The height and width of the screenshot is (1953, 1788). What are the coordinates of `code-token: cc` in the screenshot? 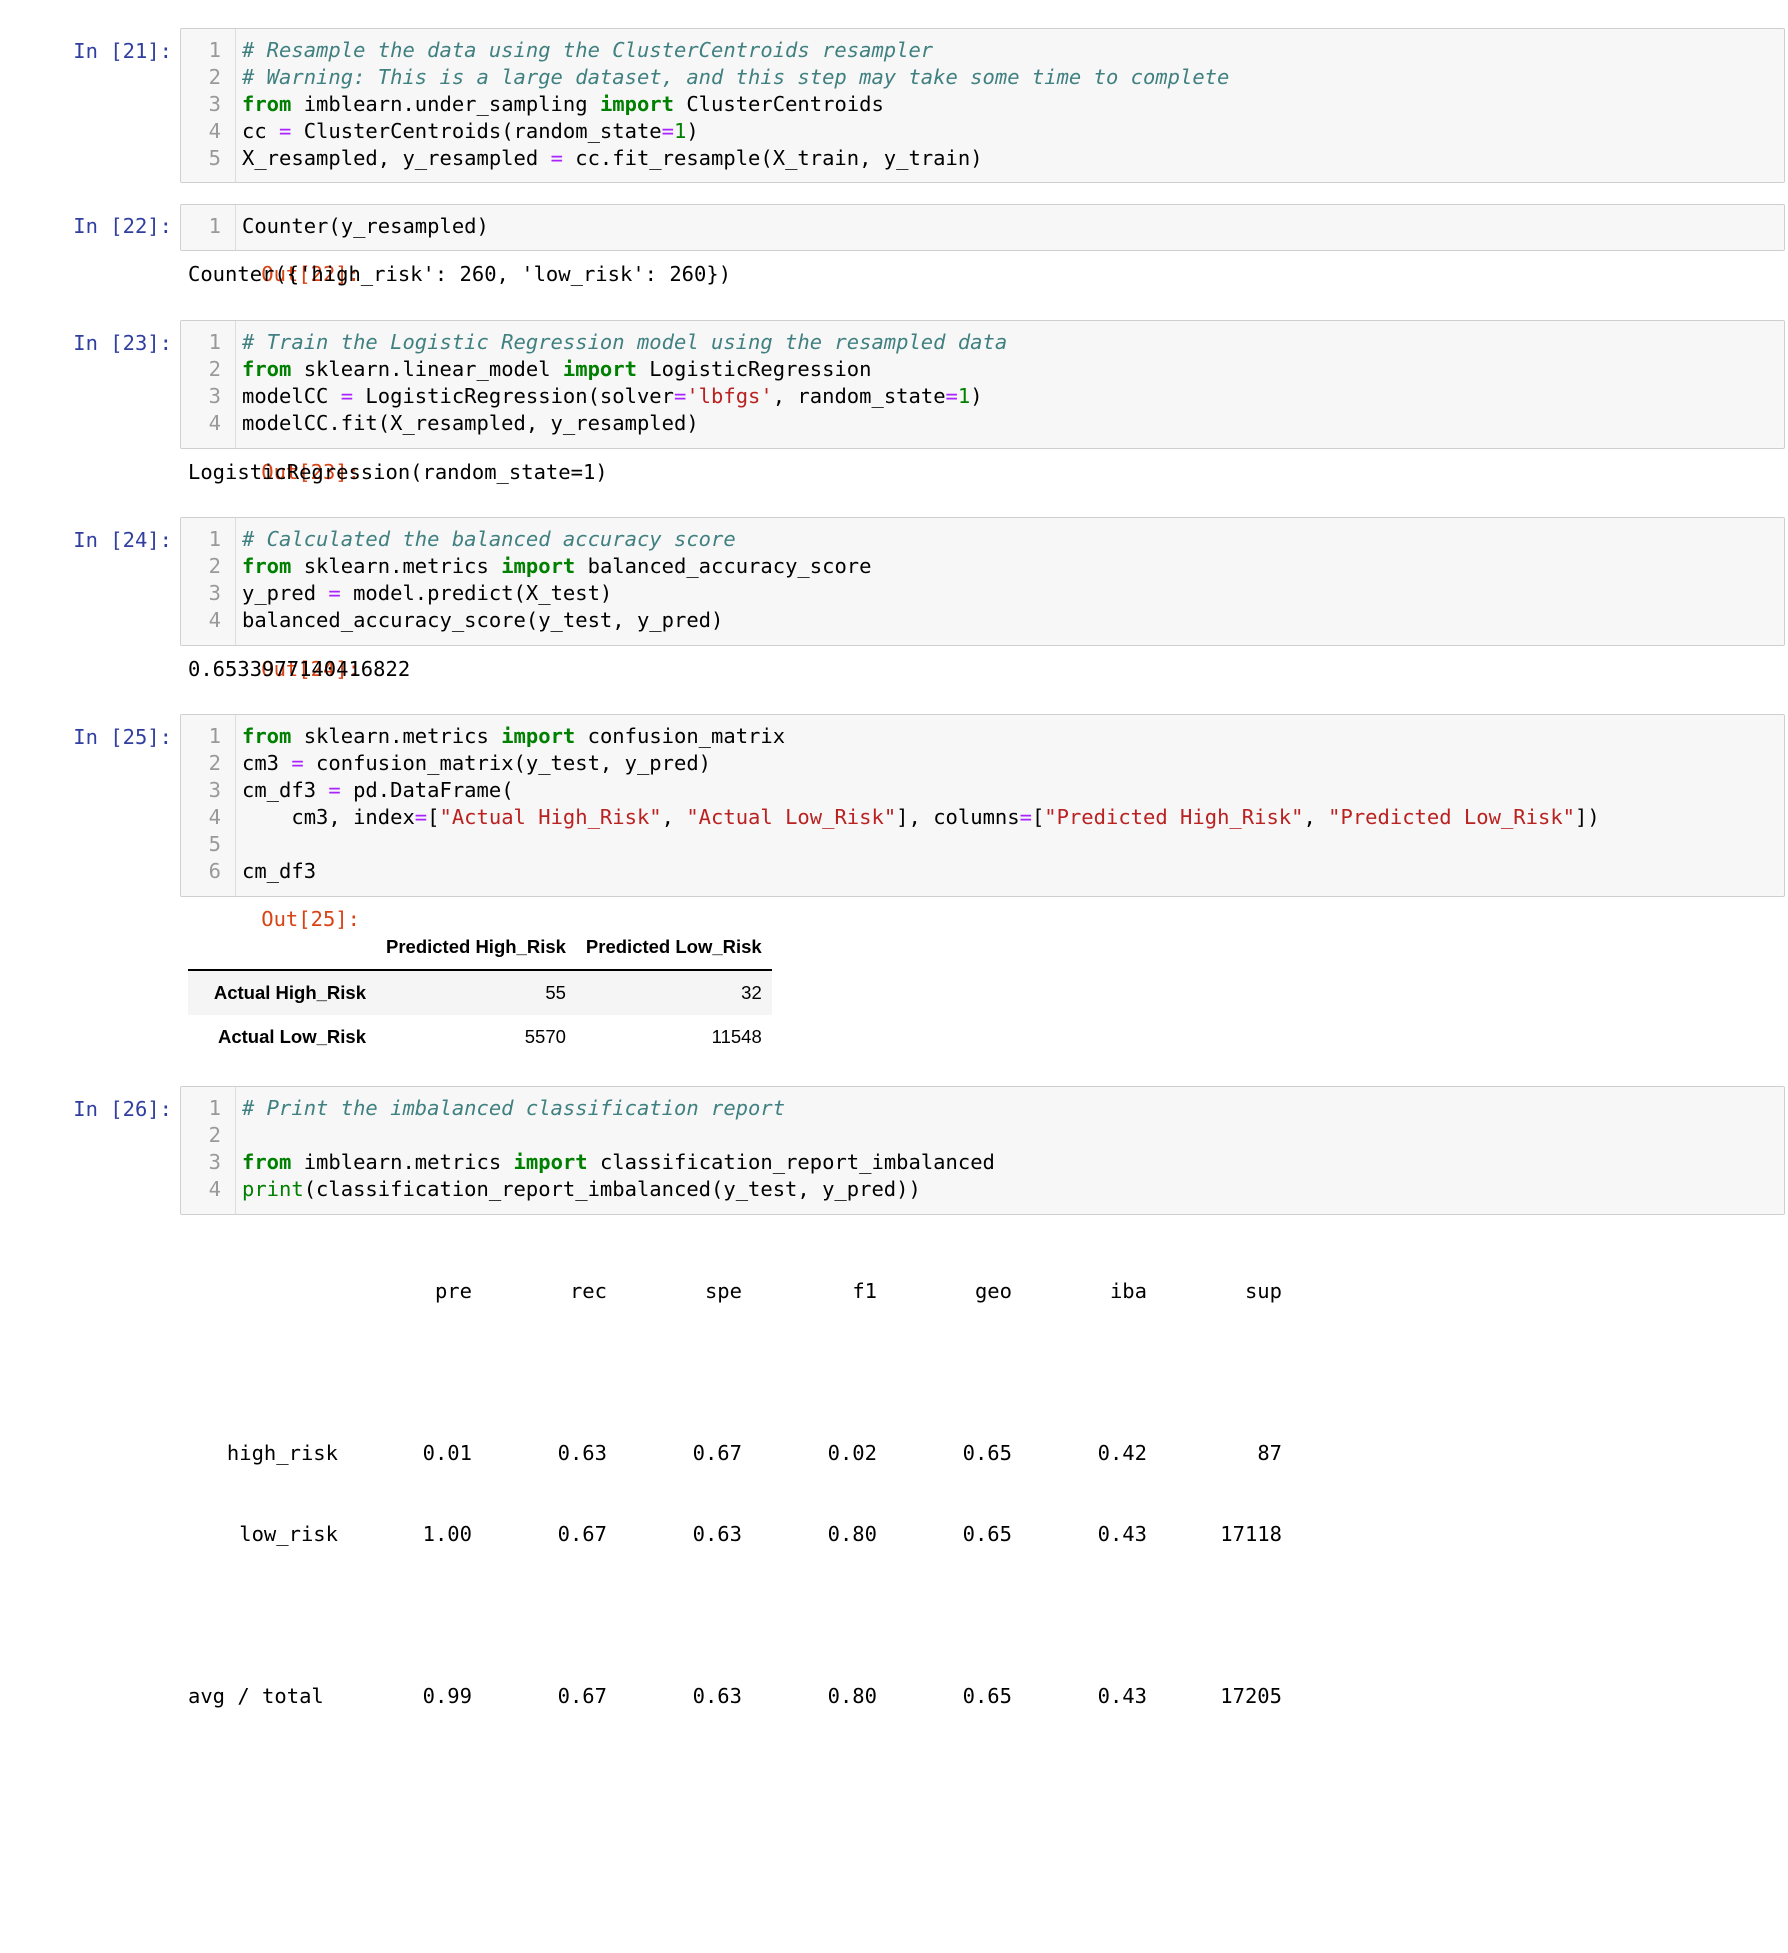 It's located at (261, 131).